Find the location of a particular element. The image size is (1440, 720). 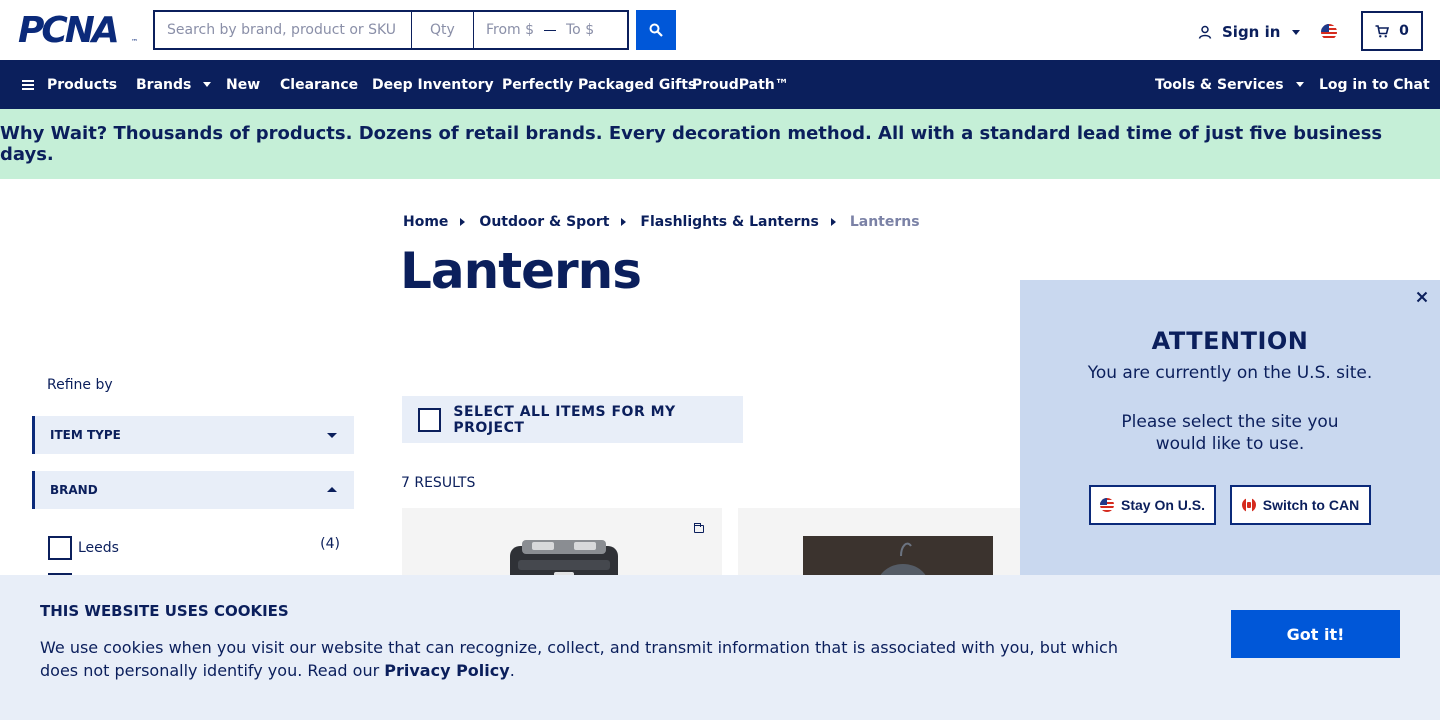

select-all-checkbox is located at coordinates (430, 419).